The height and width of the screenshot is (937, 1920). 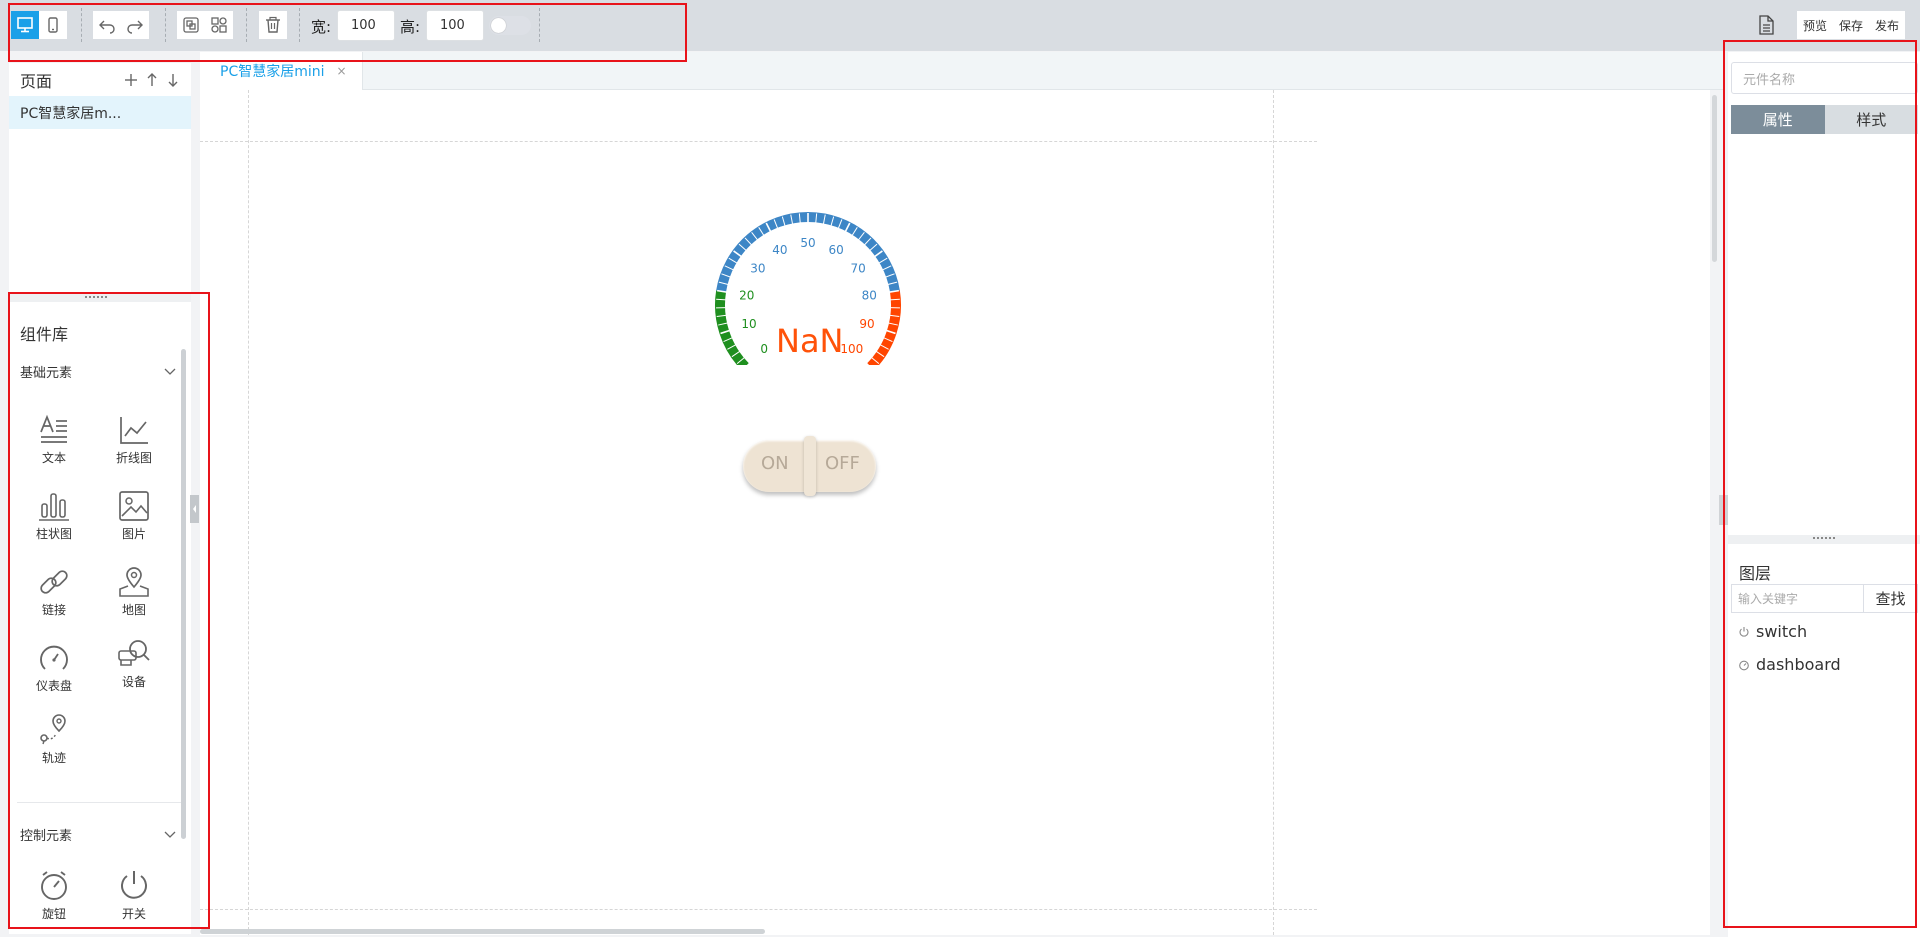 I want to click on gauge-tick-label: 10, so click(x=748, y=324).